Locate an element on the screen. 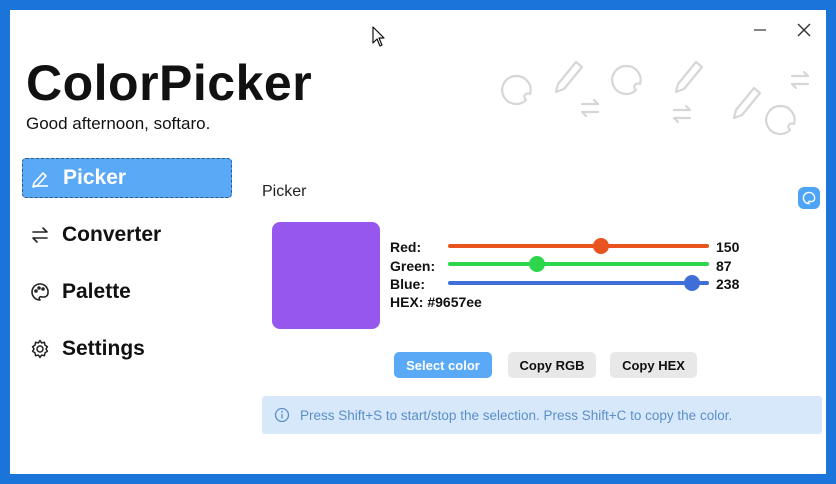 The image size is (836, 484). close-button is located at coordinates (804, 30).